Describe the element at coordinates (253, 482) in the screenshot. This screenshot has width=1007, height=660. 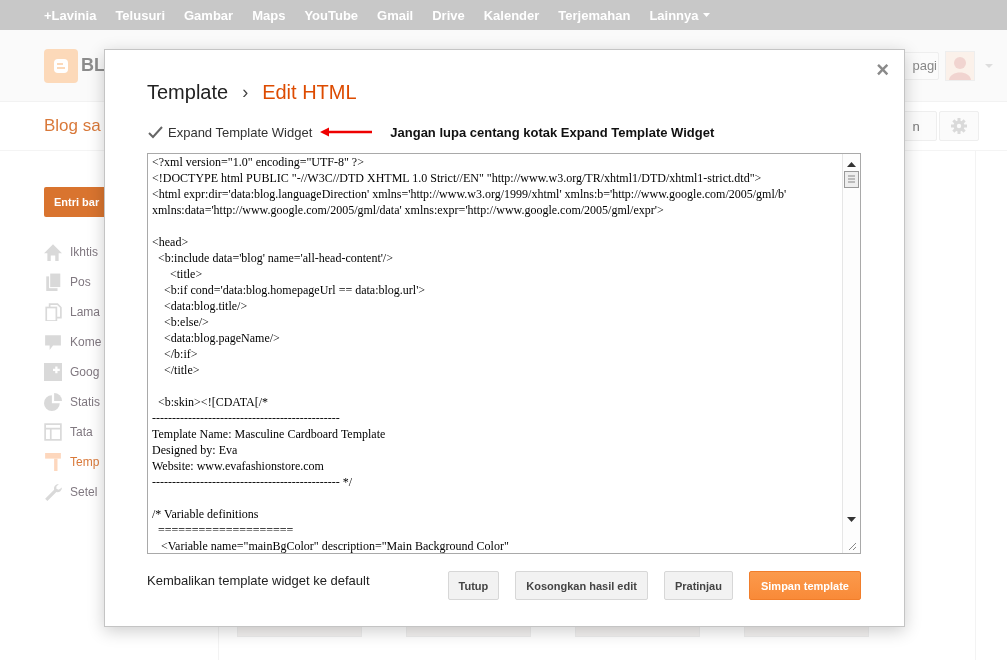
I see `code-line: ----------------------------------------------- */` at that location.